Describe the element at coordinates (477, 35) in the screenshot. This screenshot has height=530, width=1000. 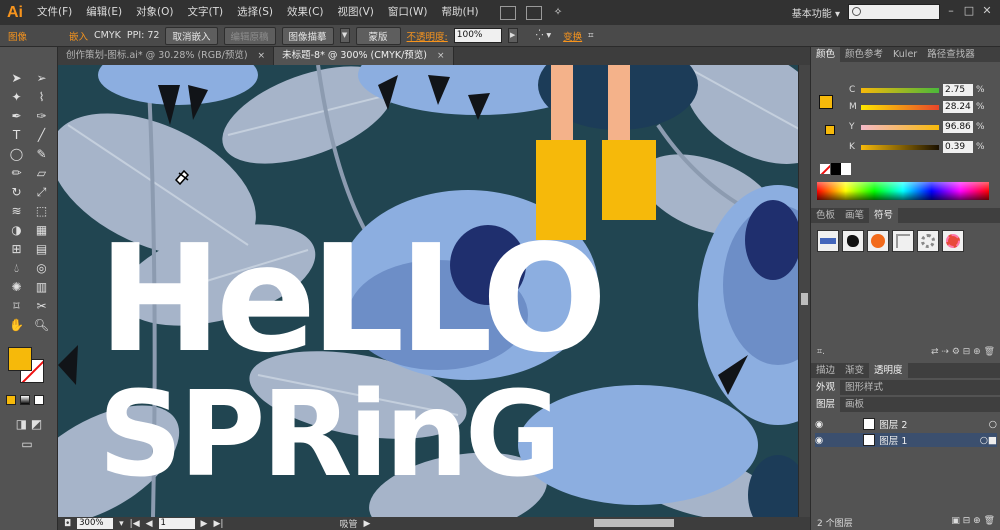
I see `opacity-input: 100%` at that location.